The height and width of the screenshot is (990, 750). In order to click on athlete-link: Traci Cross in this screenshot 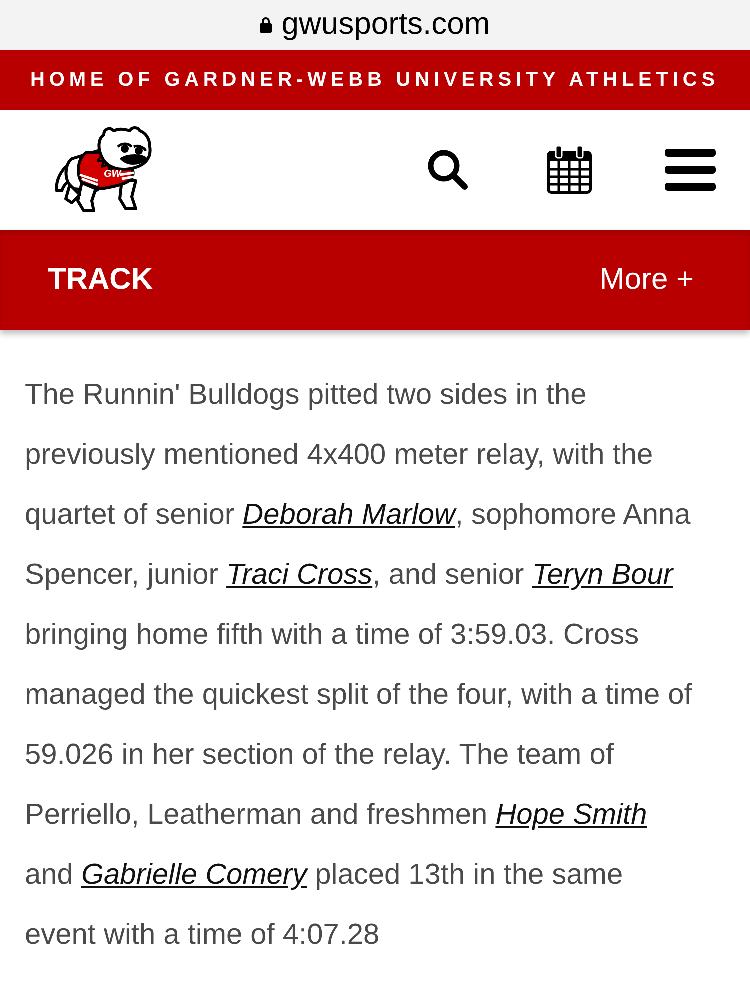, I will do `click(299, 575)`.